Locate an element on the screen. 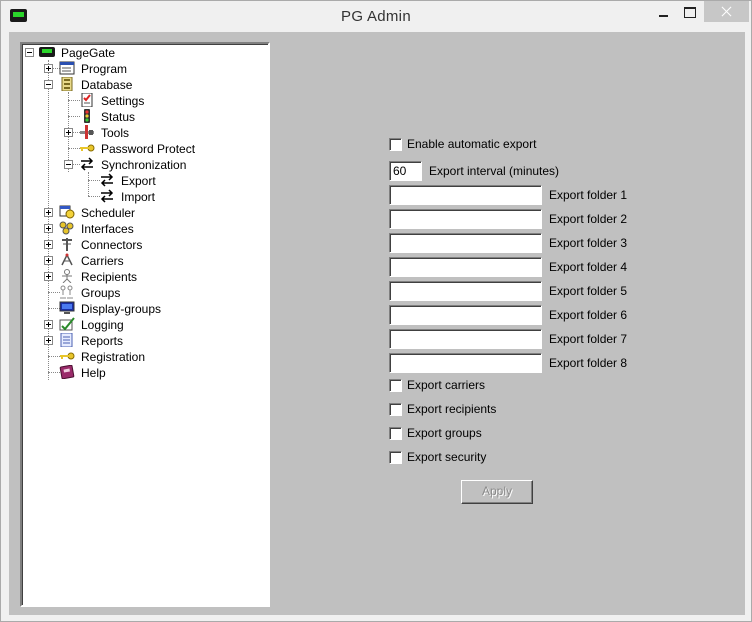 This screenshot has height=622, width=752. tree-item-groups: Groups is located at coordinates (100, 293).